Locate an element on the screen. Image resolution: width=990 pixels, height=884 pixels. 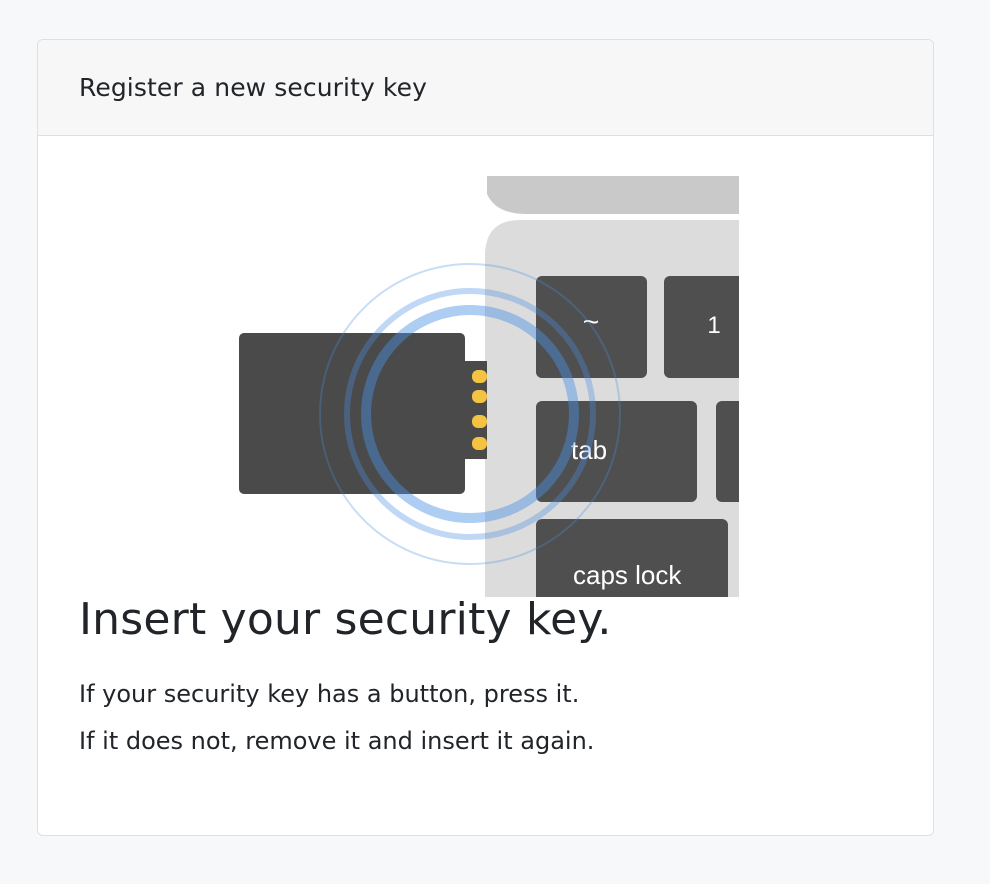
laptop-edge-shape is located at coordinates (613, 195).